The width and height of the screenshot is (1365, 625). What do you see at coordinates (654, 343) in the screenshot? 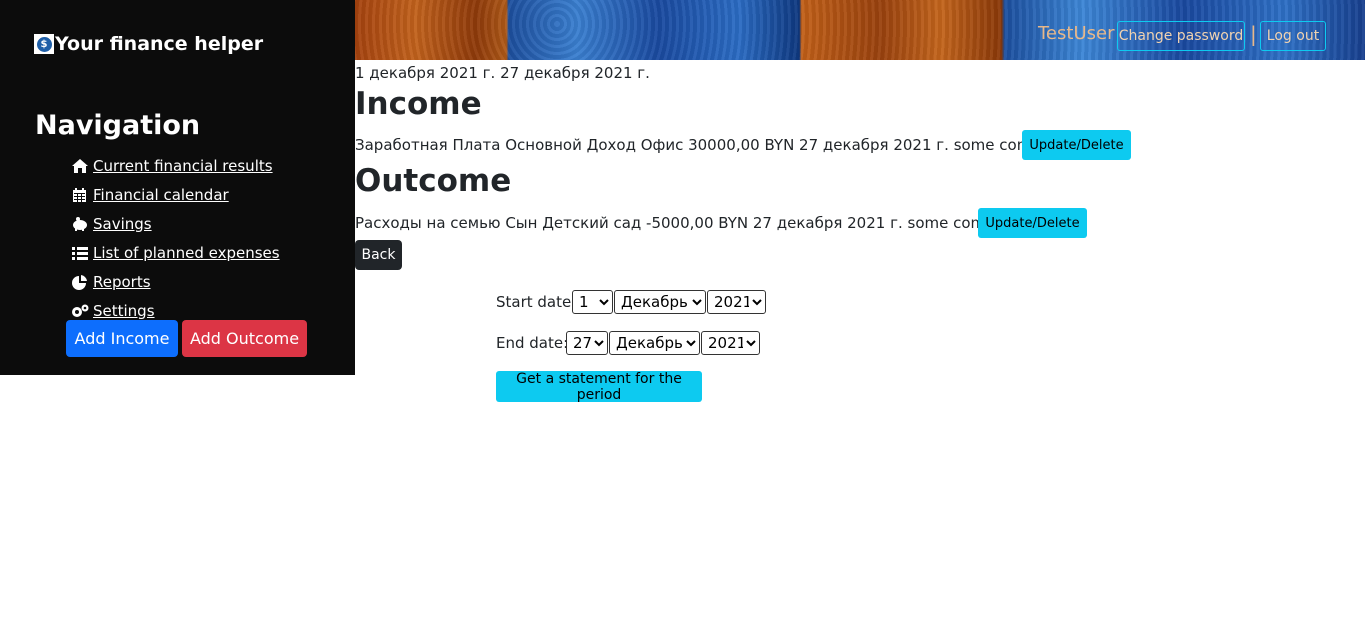
I see `end-month-select: Декабрь` at bounding box center [654, 343].